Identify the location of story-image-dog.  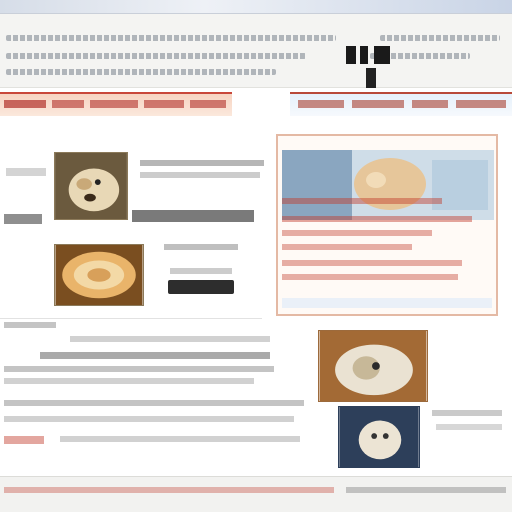
(91, 186).